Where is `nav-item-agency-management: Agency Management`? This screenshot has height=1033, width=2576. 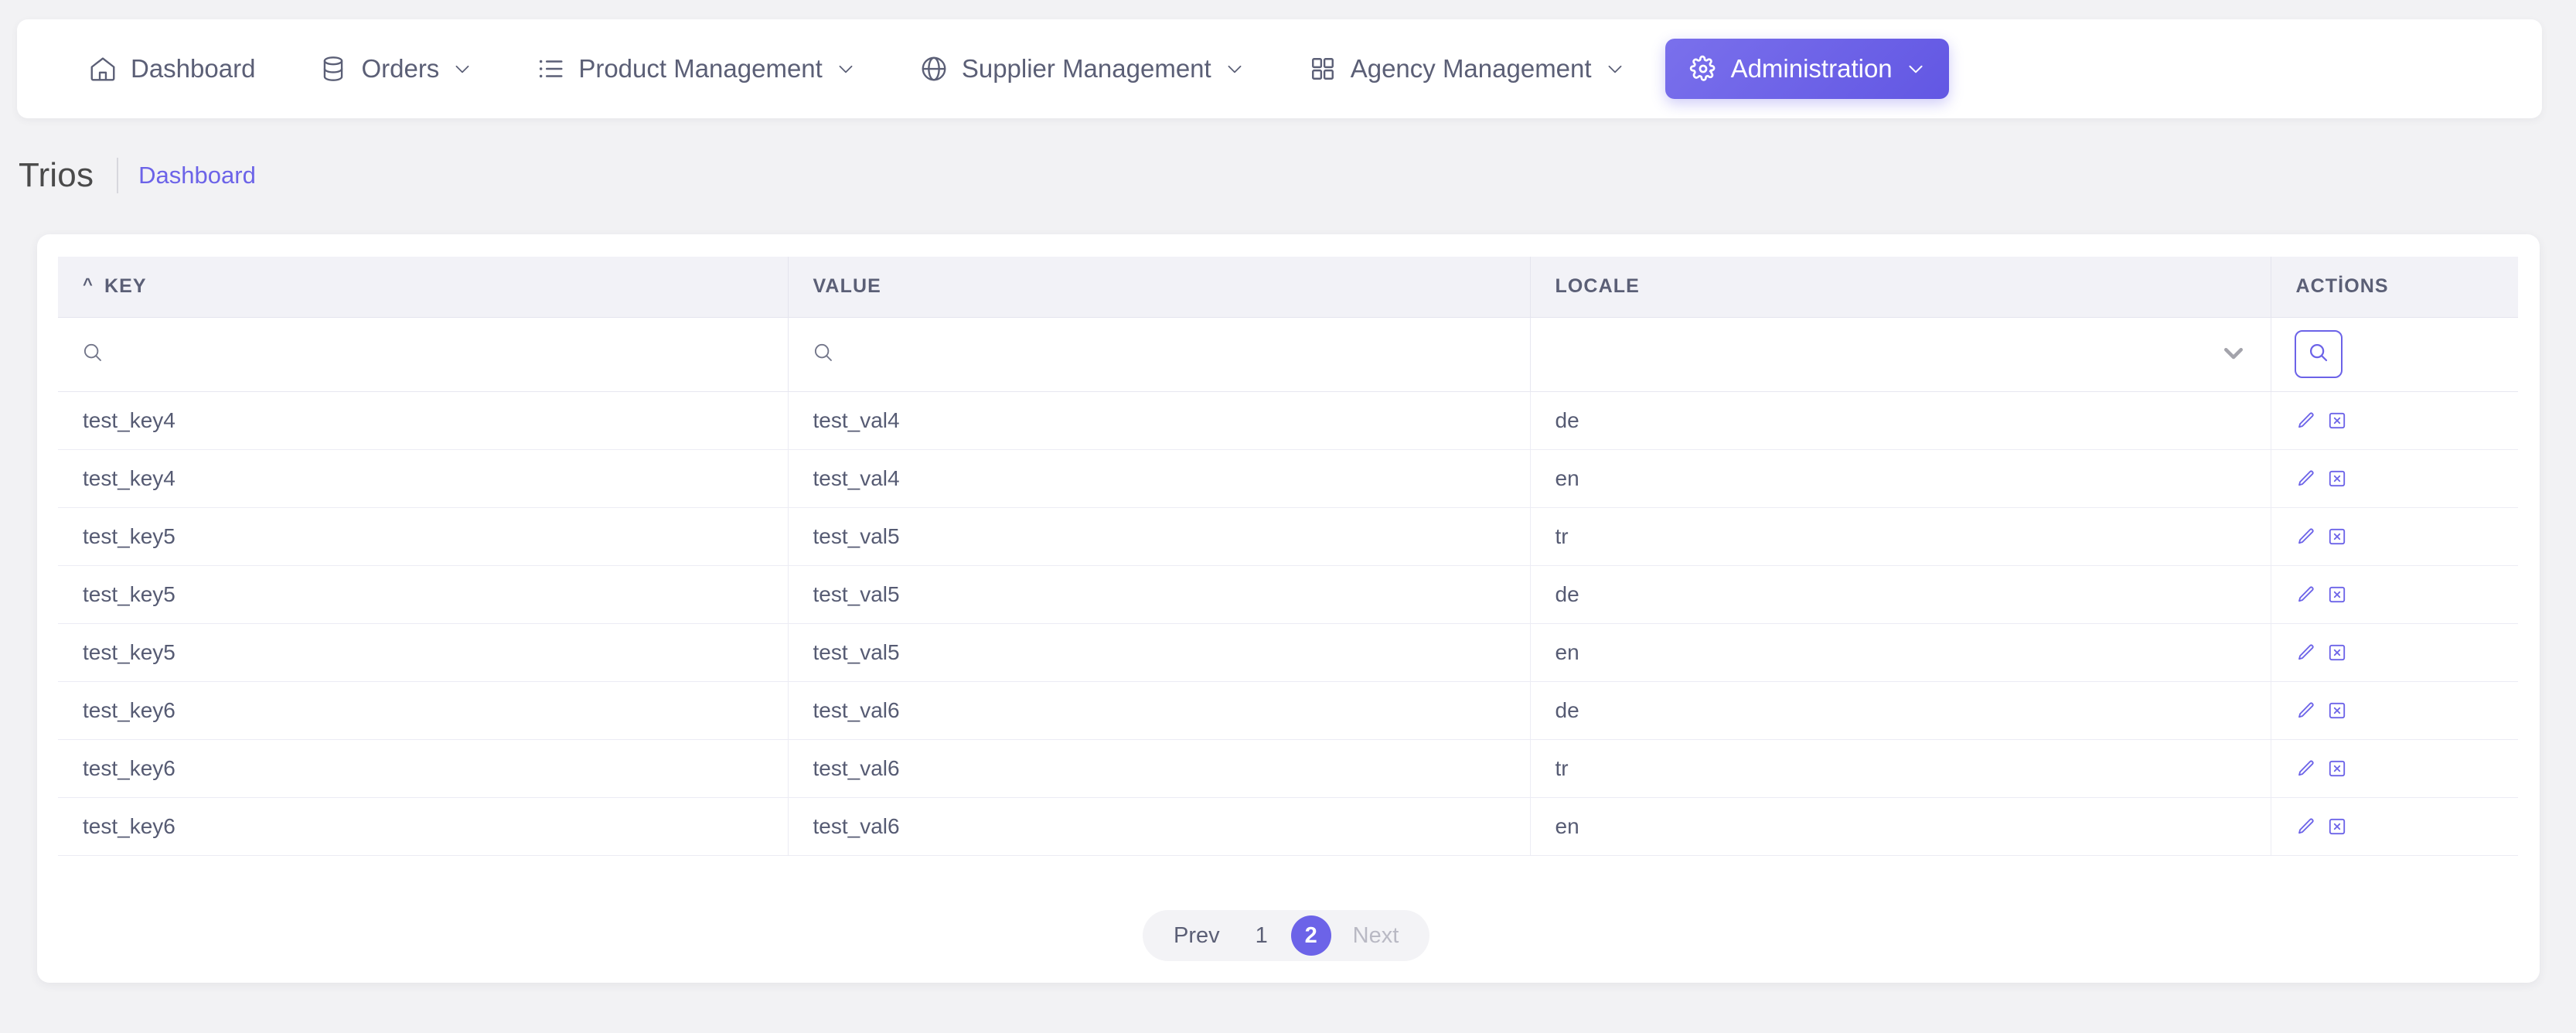 nav-item-agency-management: Agency Management is located at coordinates (1466, 69).